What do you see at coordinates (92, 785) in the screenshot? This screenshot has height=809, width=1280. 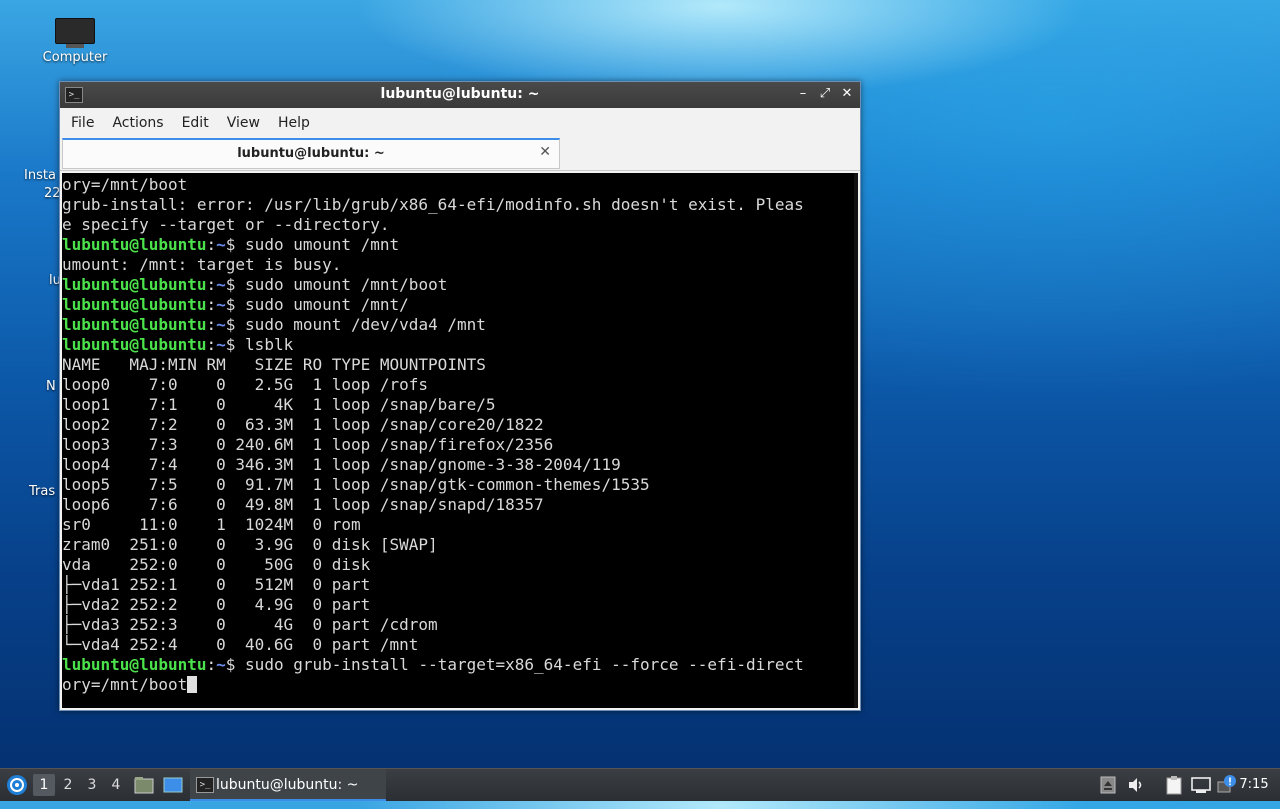 I see `workspace-3: 3` at bounding box center [92, 785].